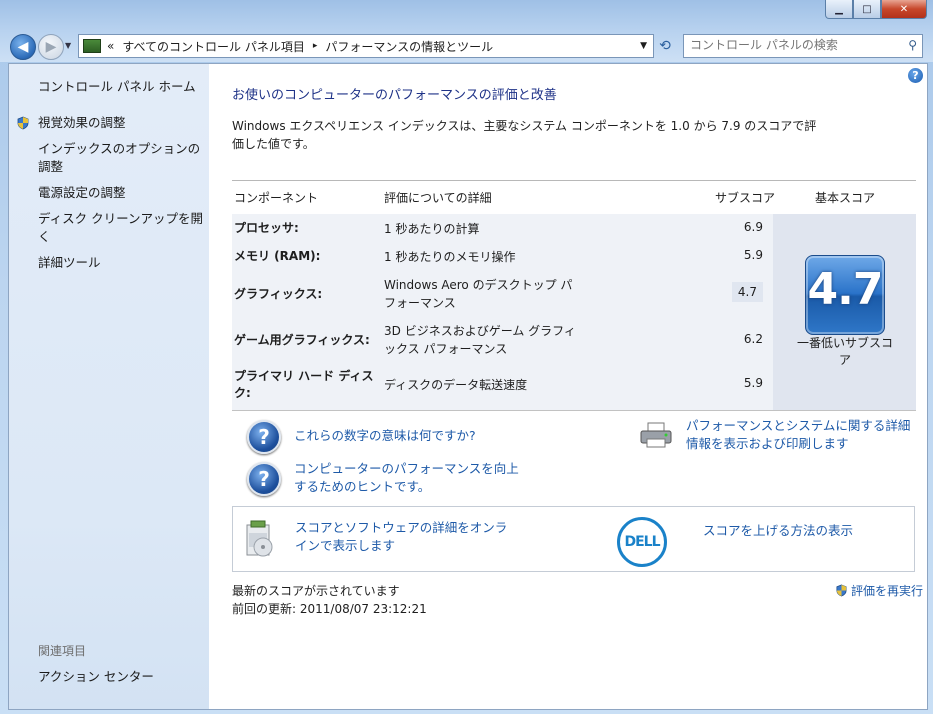 The height and width of the screenshot is (714, 933). I want to click on table-row: プライマリ ハード ディスク: ディスクのデータ転送速度 5.9, so click(502, 388).